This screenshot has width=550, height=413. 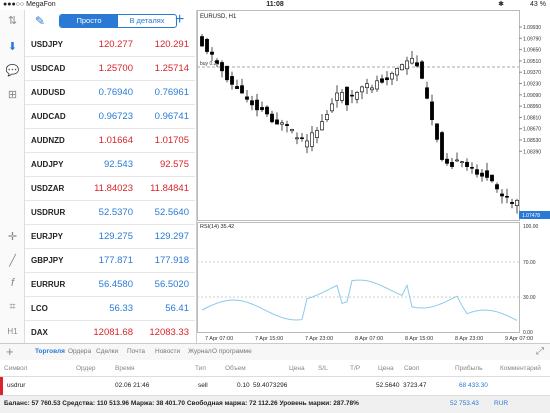 I want to click on tab-mail: Почта, so click(x=136, y=351).